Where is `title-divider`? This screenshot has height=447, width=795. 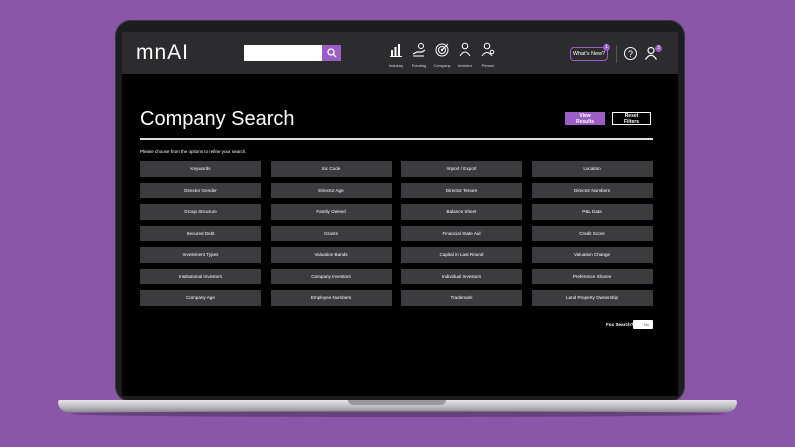 title-divider is located at coordinates (396, 139).